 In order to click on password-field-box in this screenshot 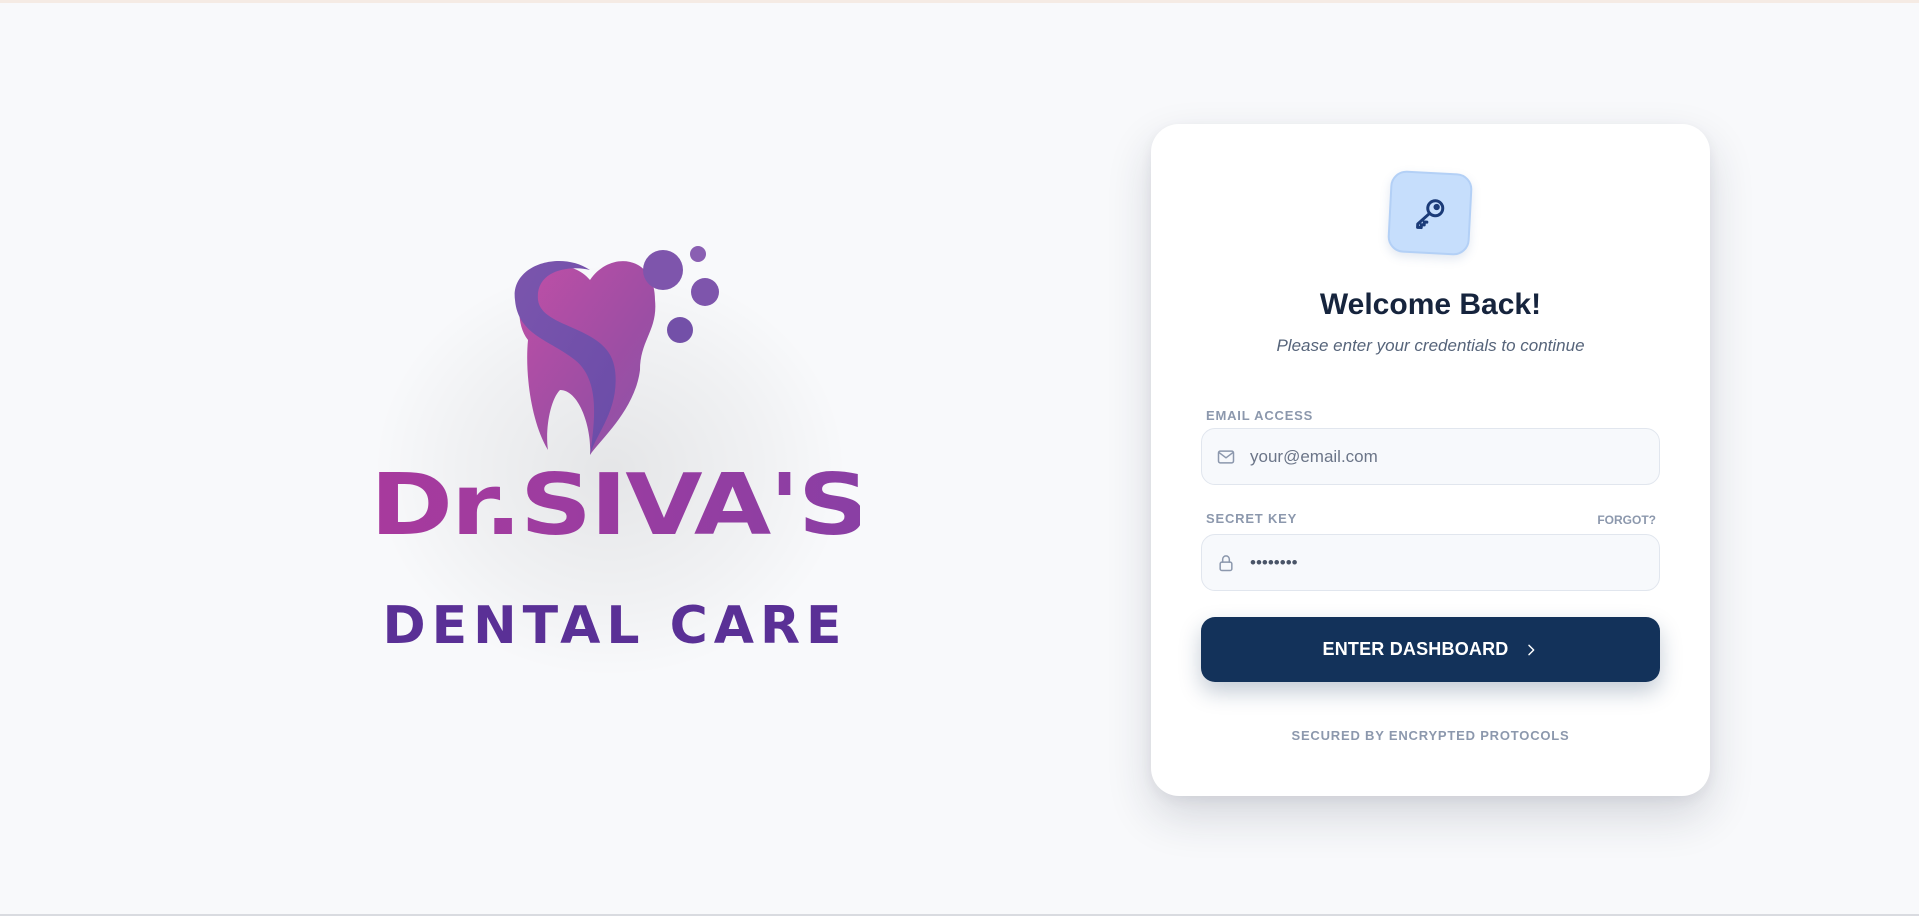, I will do `click(1430, 562)`.